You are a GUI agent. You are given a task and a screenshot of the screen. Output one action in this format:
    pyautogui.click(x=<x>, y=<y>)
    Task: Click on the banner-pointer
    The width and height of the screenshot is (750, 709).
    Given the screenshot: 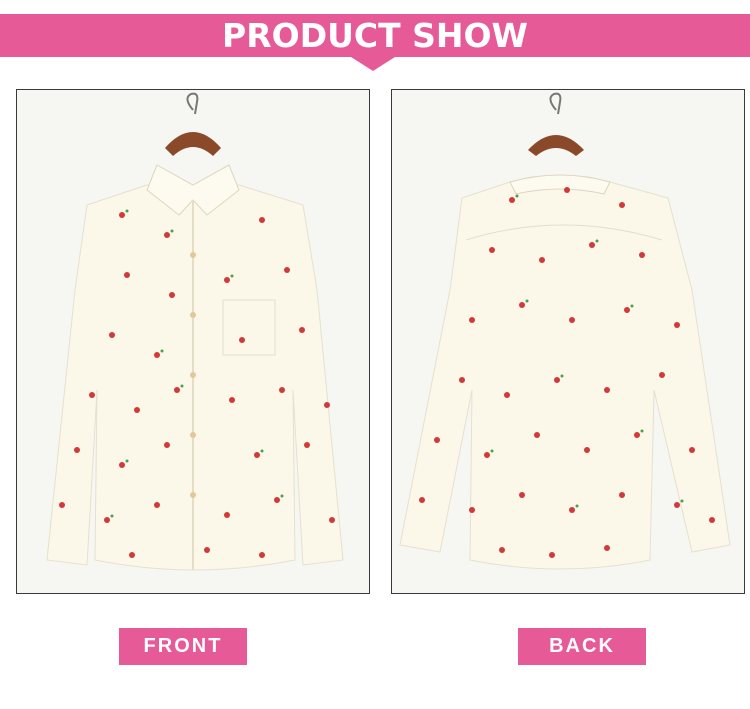 What is the action you would take?
    pyautogui.click(x=373, y=64)
    